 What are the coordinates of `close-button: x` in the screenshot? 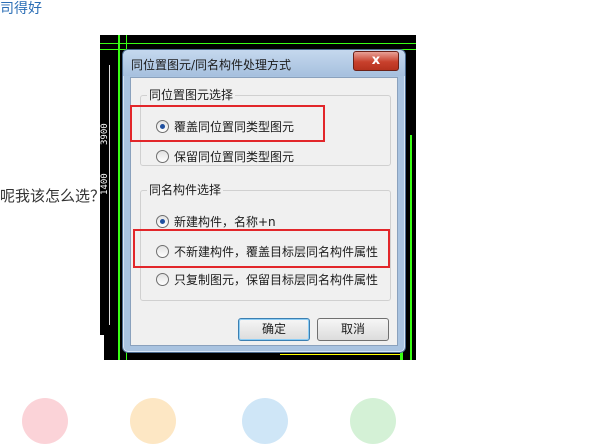 It's located at (376, 61).